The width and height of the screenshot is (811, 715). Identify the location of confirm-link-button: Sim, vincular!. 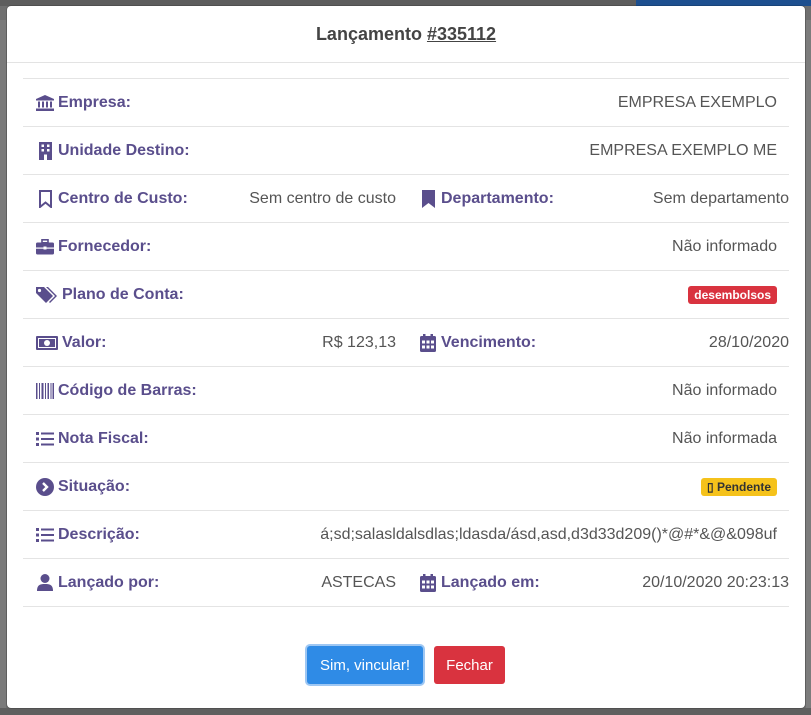
(365, 665).